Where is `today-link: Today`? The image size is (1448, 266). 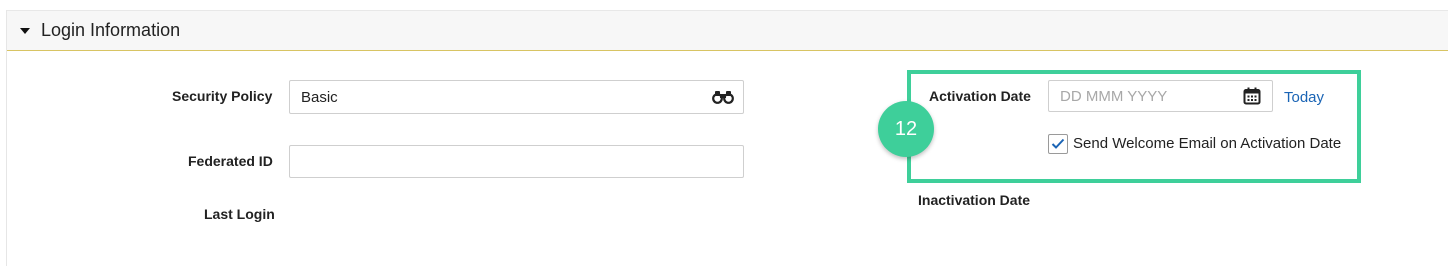 today-link: Today is located at coordinates (1304, 97).